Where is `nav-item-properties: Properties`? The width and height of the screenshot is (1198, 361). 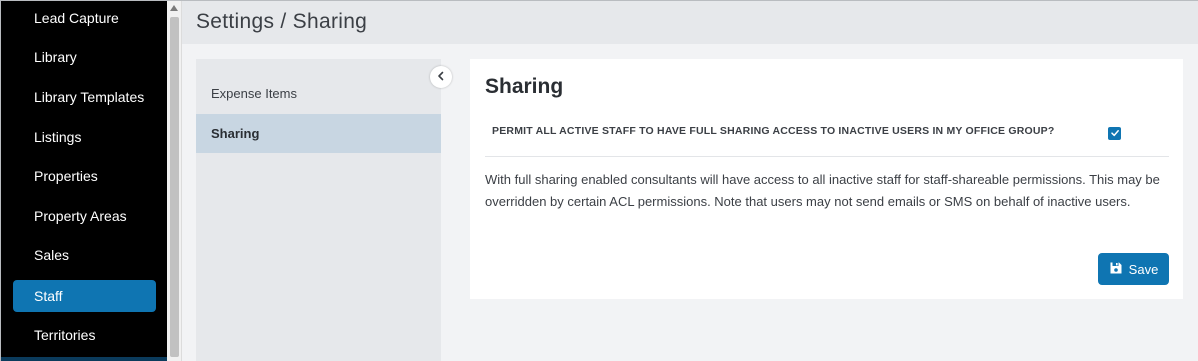
nav-item-properties: Properties is located at coordinates (84, 176).